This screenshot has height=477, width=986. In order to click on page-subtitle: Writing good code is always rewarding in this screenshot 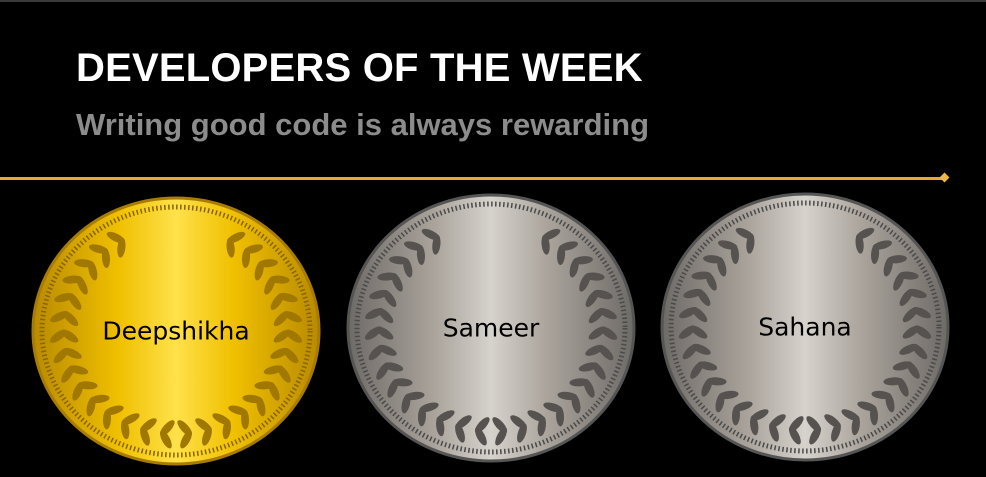, I will do `click(363, 124)`.